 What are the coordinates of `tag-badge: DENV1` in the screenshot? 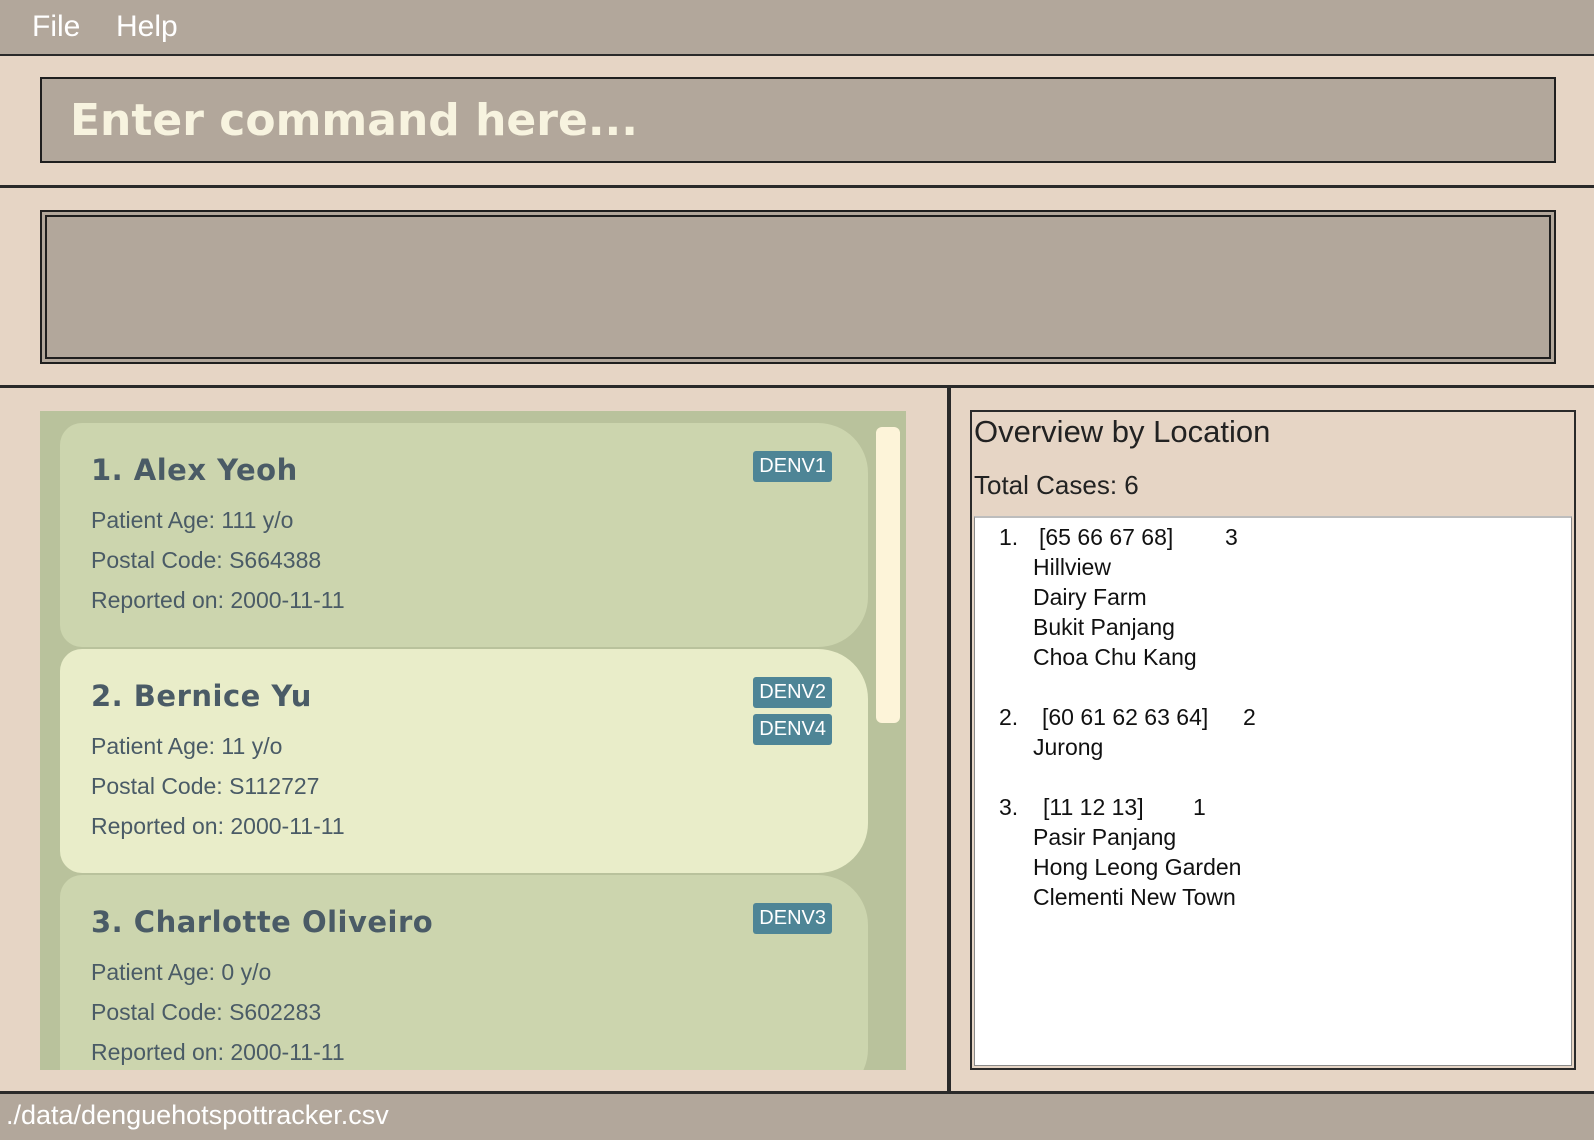 It's located at (792, 466).